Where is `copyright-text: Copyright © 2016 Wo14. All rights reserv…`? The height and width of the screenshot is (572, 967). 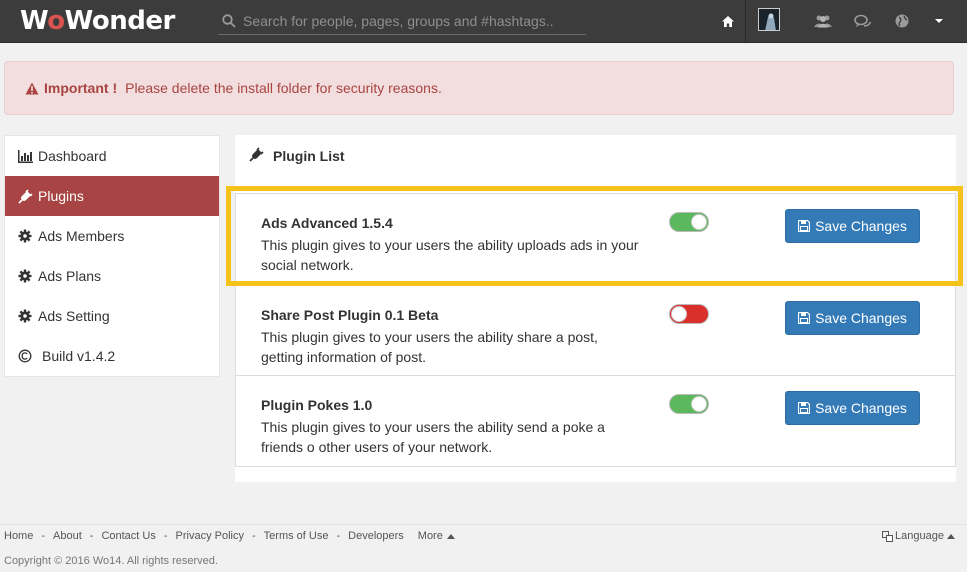 copyright-text: Copyright © 2016 Wo14. All rights reserv… is located at coordinates (111, 561).